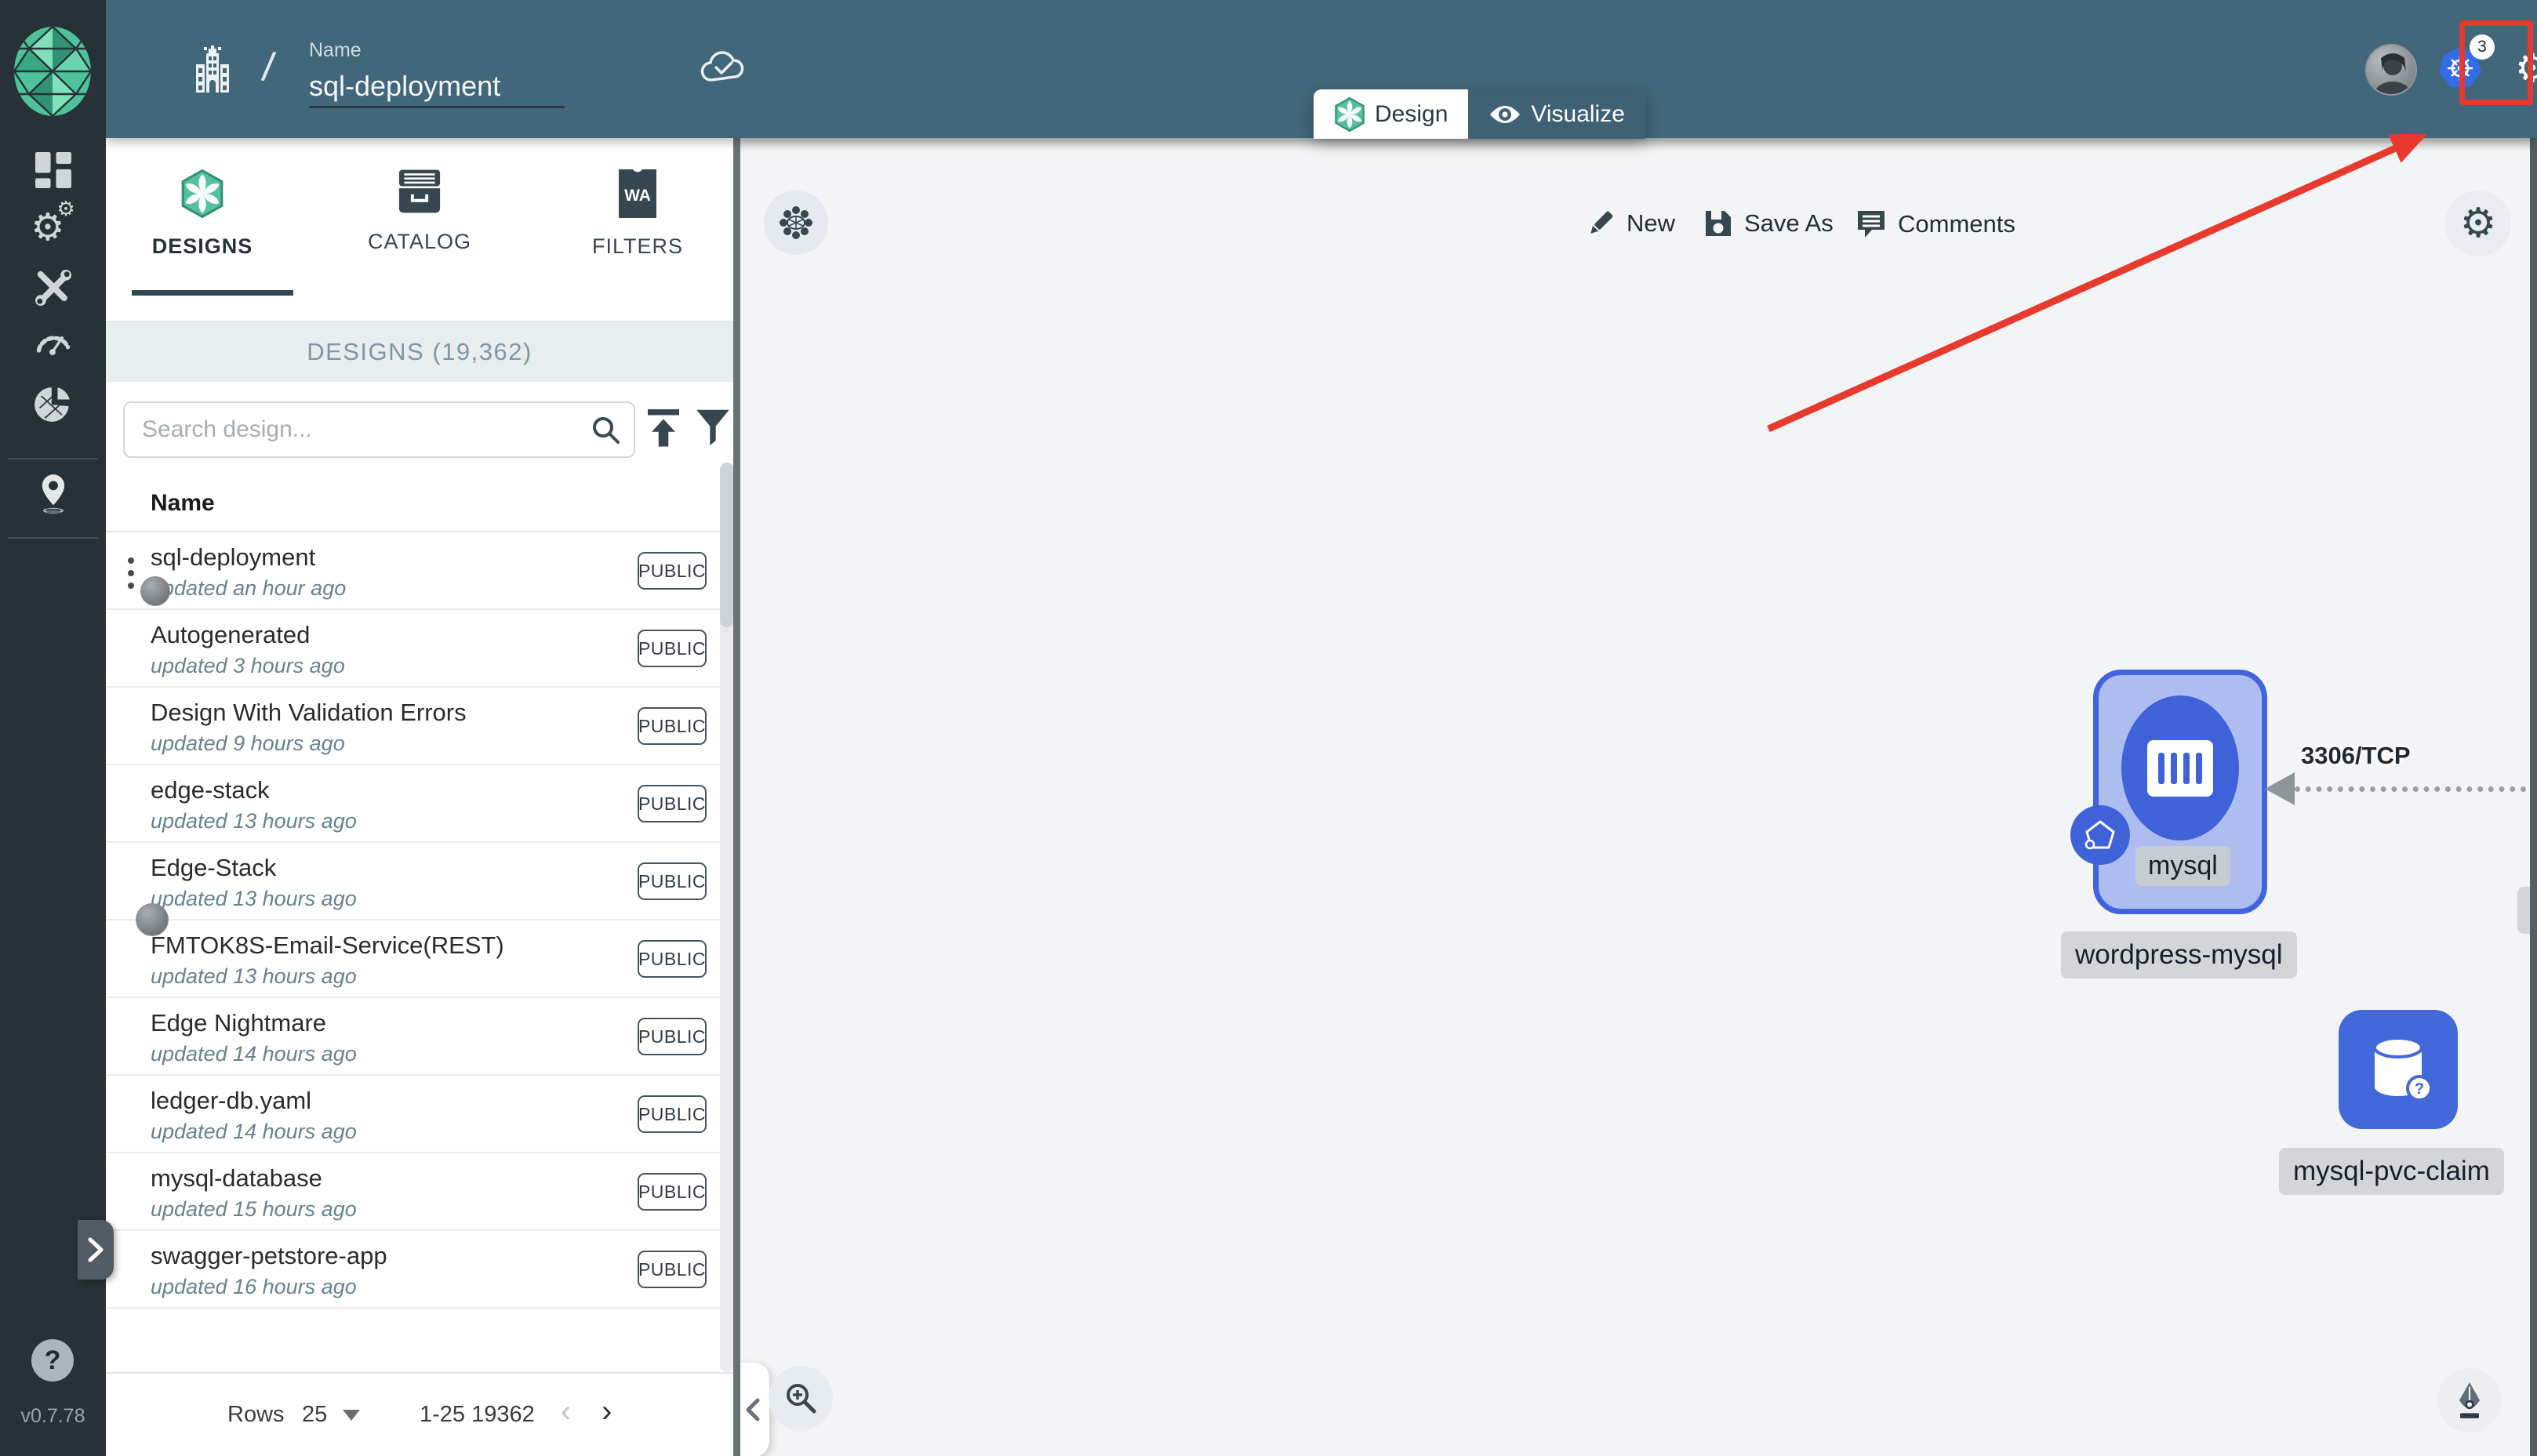 The width and height of the screenshot is (2537, 1456). Describe the element at coordinates (366, 429) in the screenshot. I see `search-input` at that location.